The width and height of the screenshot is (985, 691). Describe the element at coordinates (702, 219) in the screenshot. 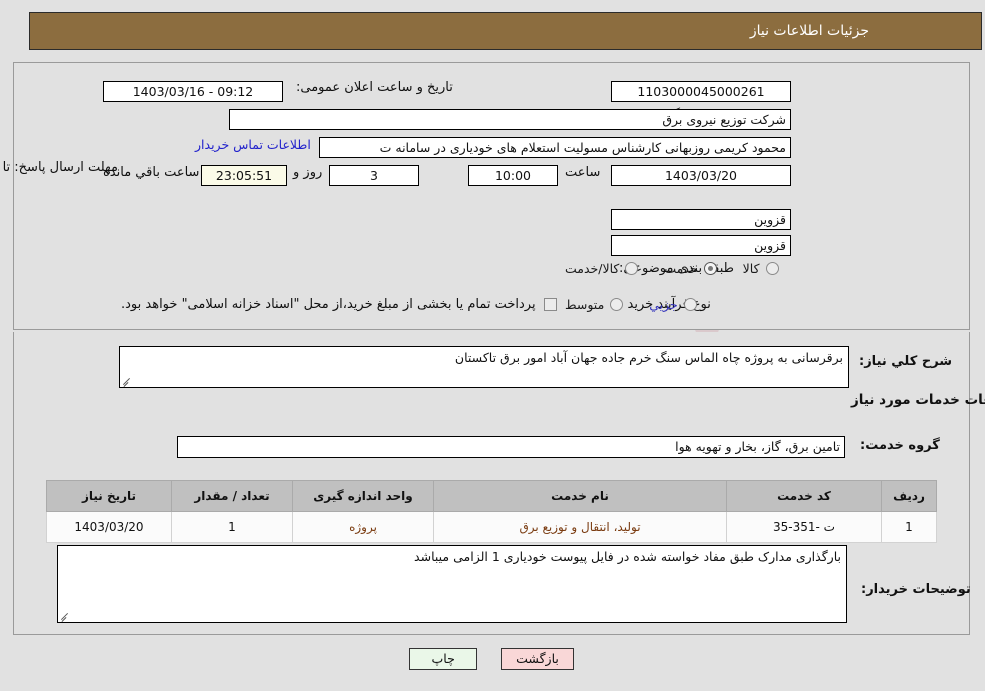

I see `province-value: قزوین` at that location.